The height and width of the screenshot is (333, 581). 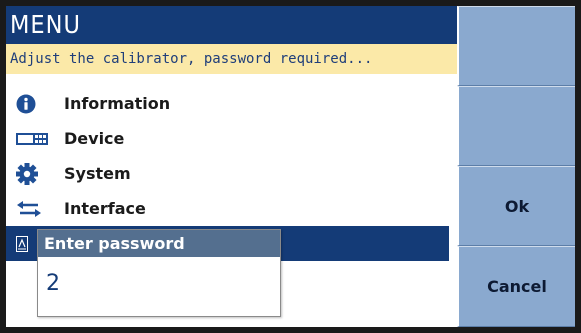 I want to click on gear-icon, so click(x=34, y=173).